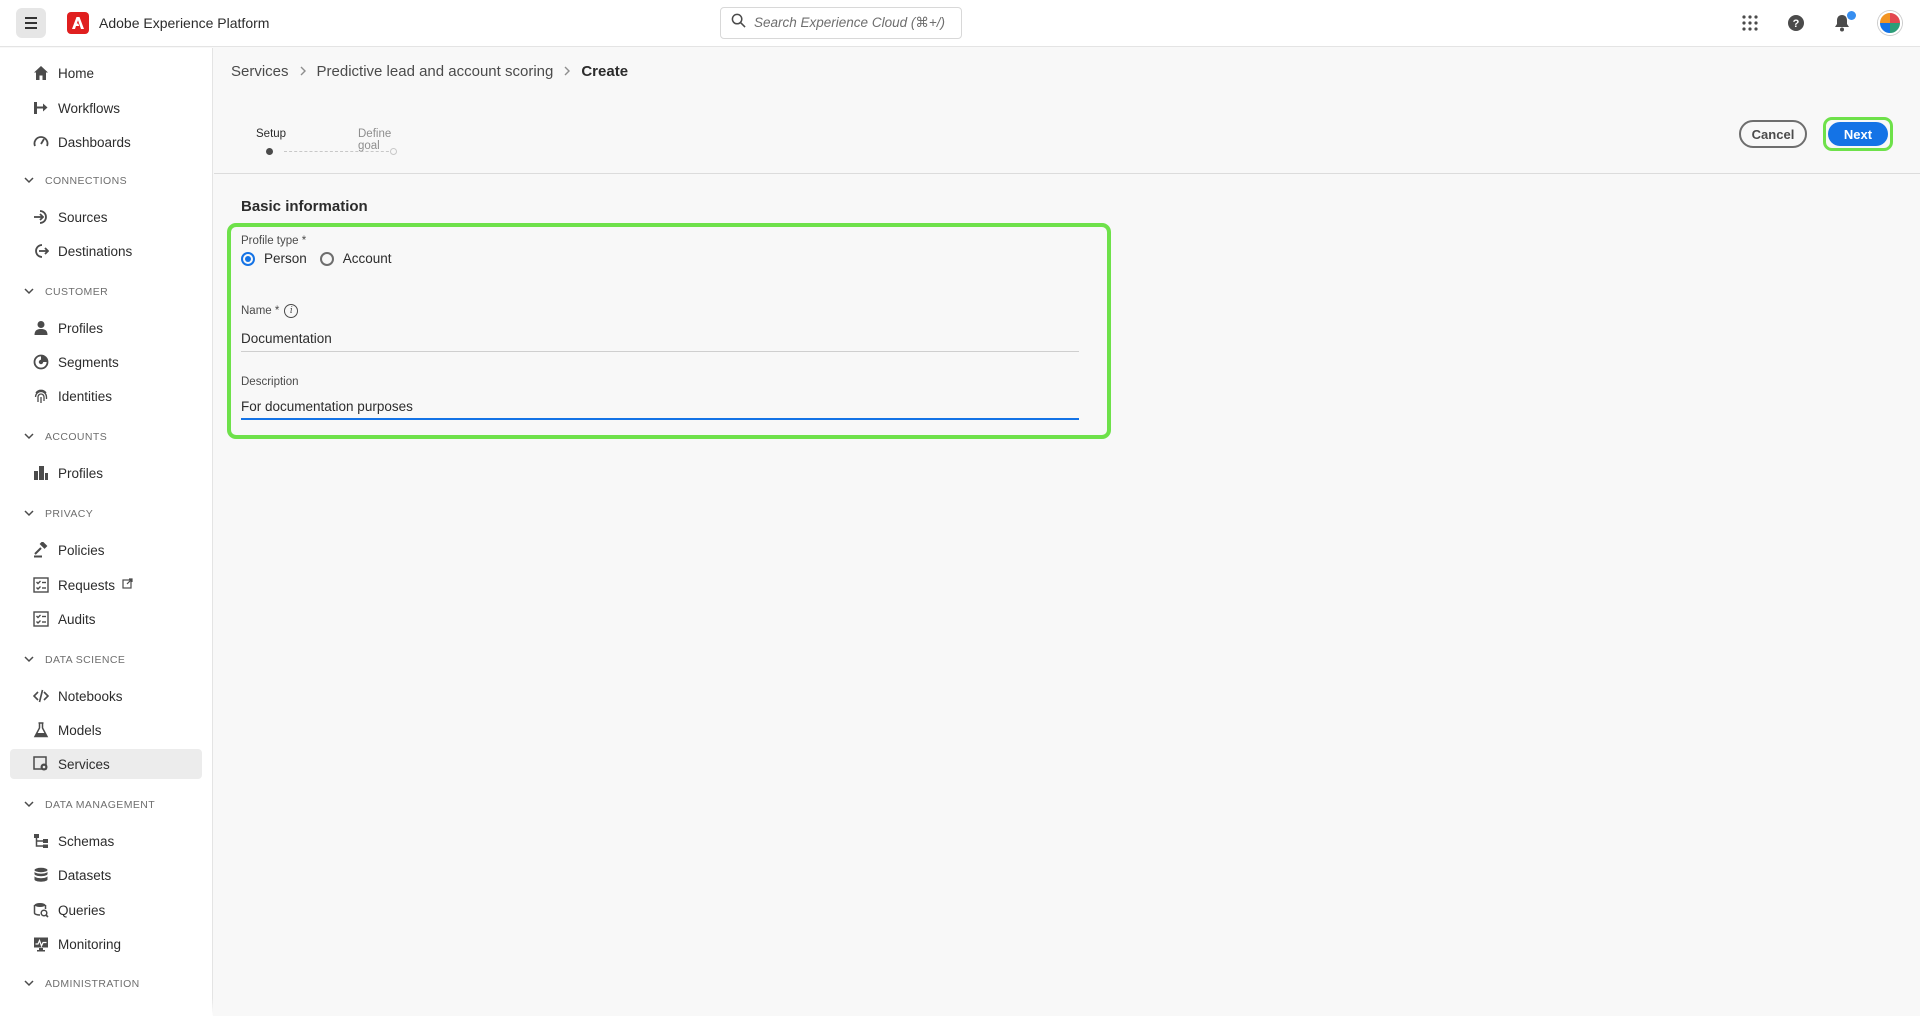 Image resolution: width=1920 pixels, height=1016 pixels. What do you see at coordinates (326, 258) in the screenshot?
I see `radio-account` at bounding box center [326, 258].